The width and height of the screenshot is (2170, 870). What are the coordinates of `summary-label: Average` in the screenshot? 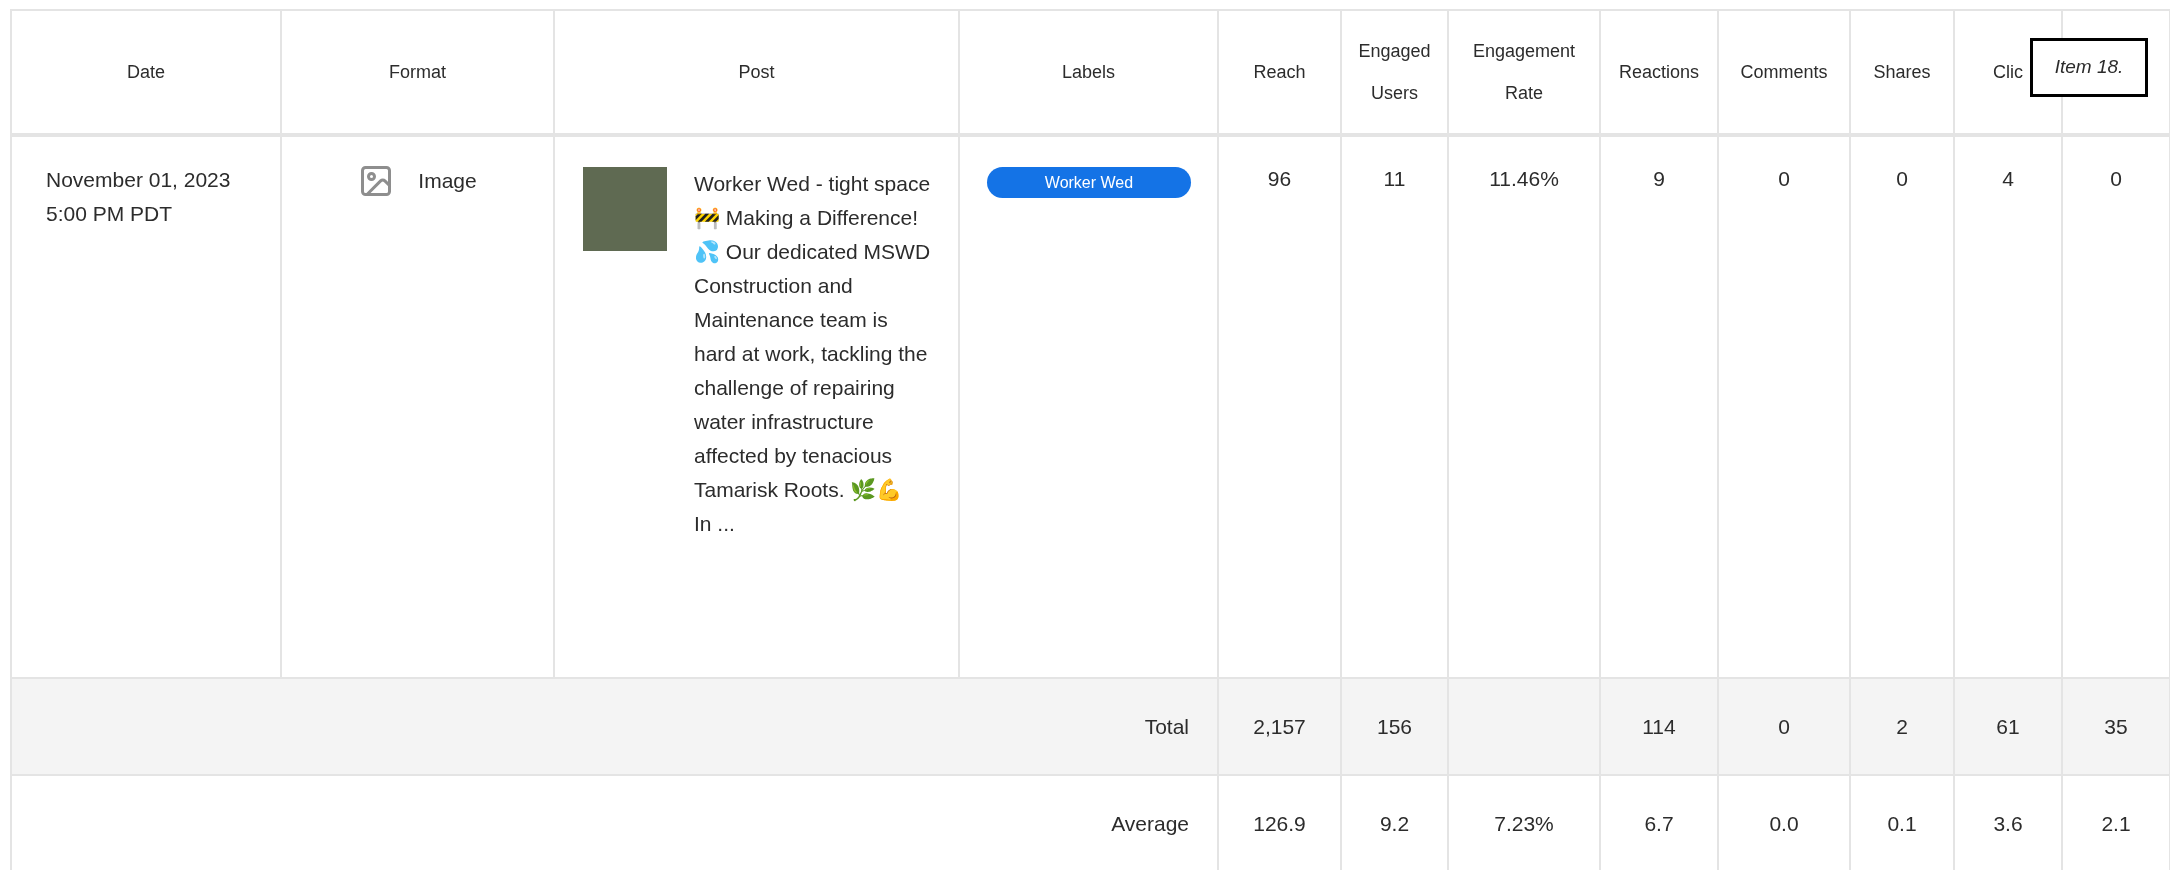 It's located at (1150, 823).